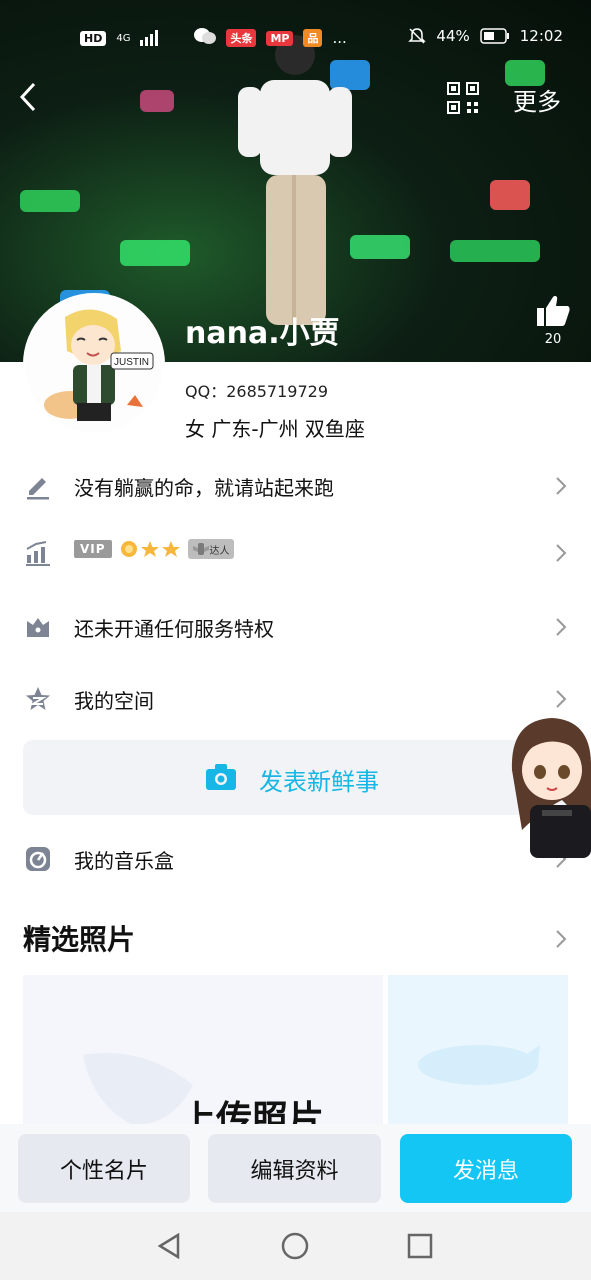  I want to click on mp-badge: MP, so click(280, 38).